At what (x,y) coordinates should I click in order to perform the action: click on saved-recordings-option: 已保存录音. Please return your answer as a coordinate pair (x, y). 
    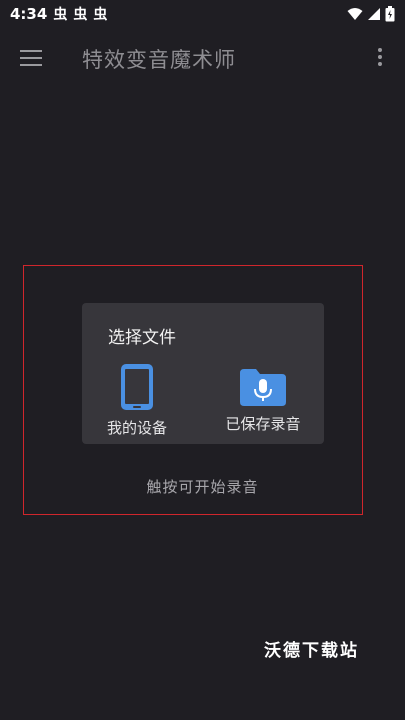
    Looking at the image, I should click on (263, 398).